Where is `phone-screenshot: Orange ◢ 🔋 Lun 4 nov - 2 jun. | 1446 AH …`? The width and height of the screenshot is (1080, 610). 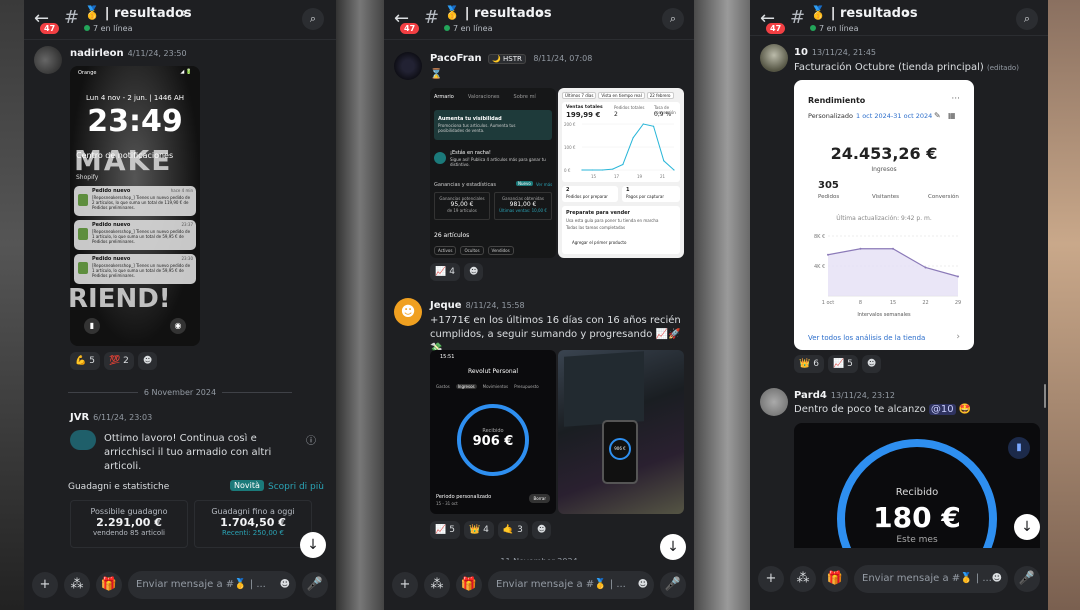
phone-screenshot: Orange ◢ 🔋 Lun 4 nov - 2 jun. | 1446 AH … is located at coordinates (135, 206).